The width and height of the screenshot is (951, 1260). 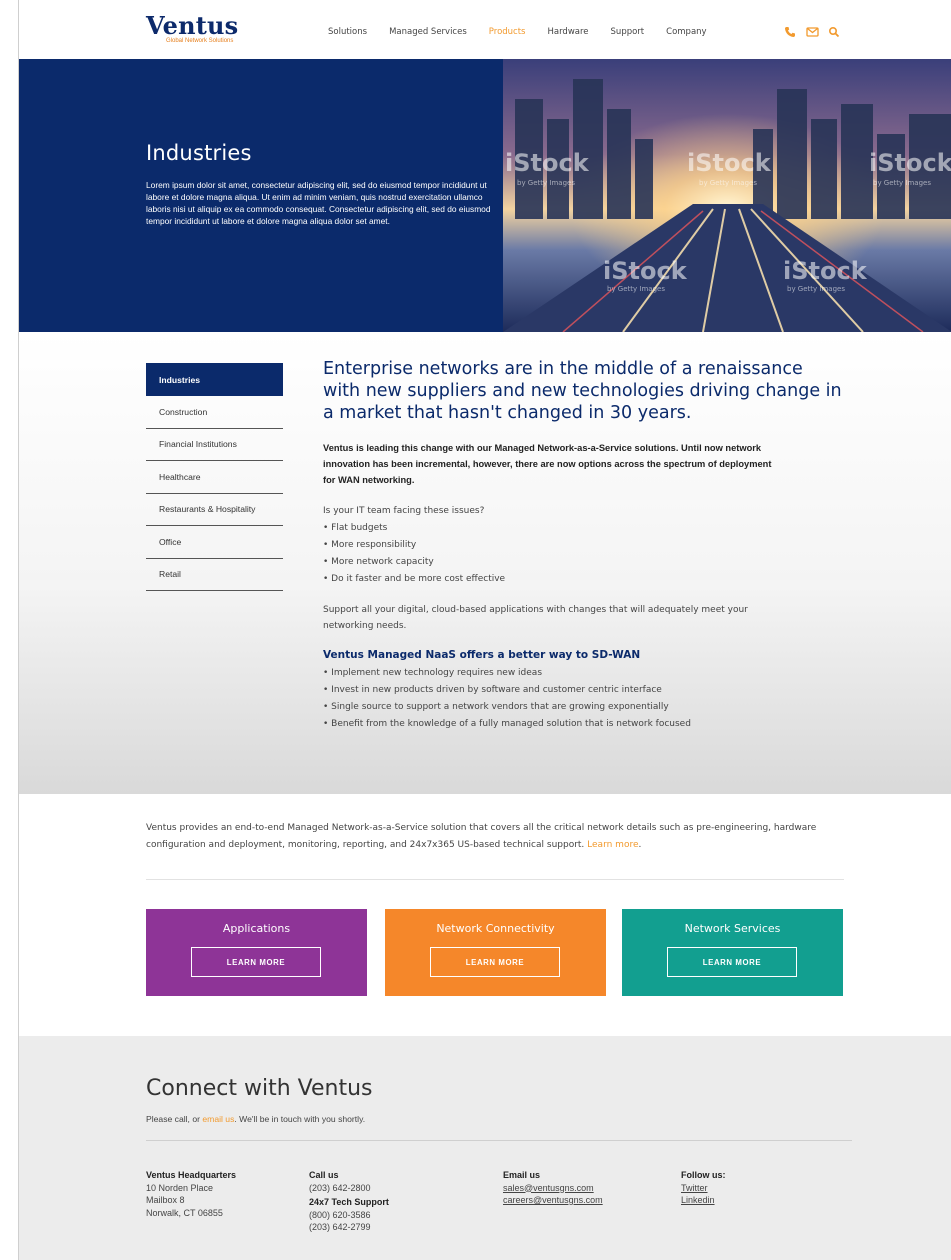 I want to click on page-title: Industries, so click(x=199, y=153).